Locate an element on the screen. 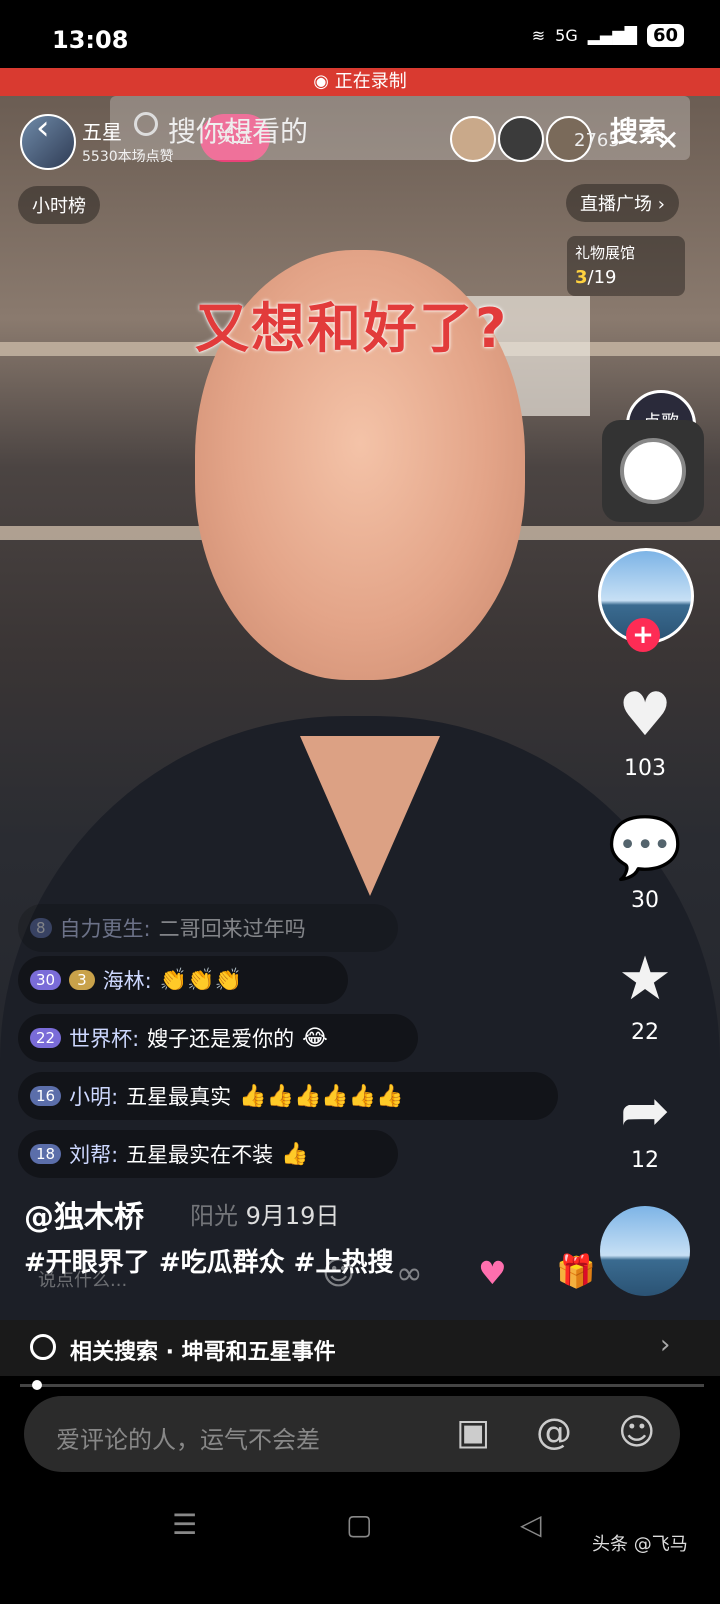 The width and height of the screenshot is (720, 1604). heart-icon: ♥ is located at coordinates (645, 715).